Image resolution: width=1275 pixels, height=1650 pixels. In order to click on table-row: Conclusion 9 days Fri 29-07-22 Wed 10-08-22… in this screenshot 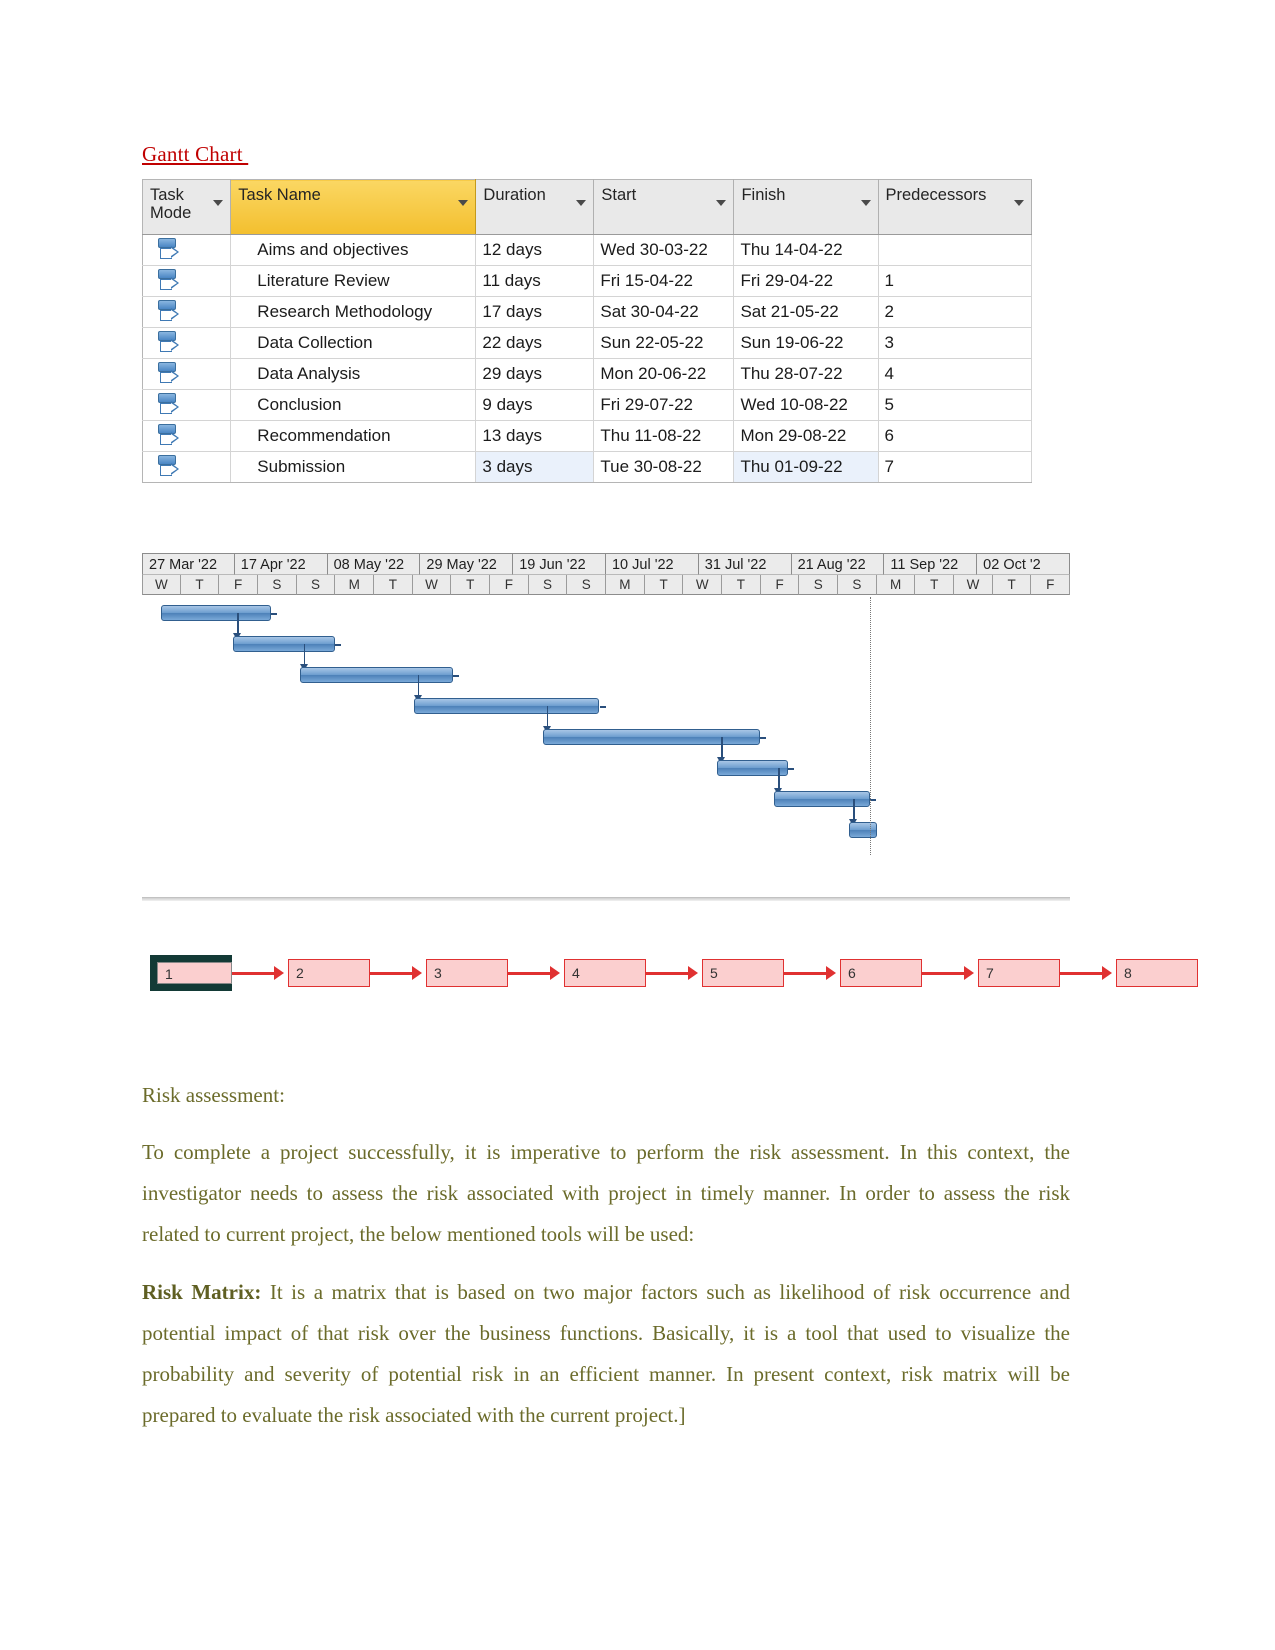, I will do `click(587, 405)`.